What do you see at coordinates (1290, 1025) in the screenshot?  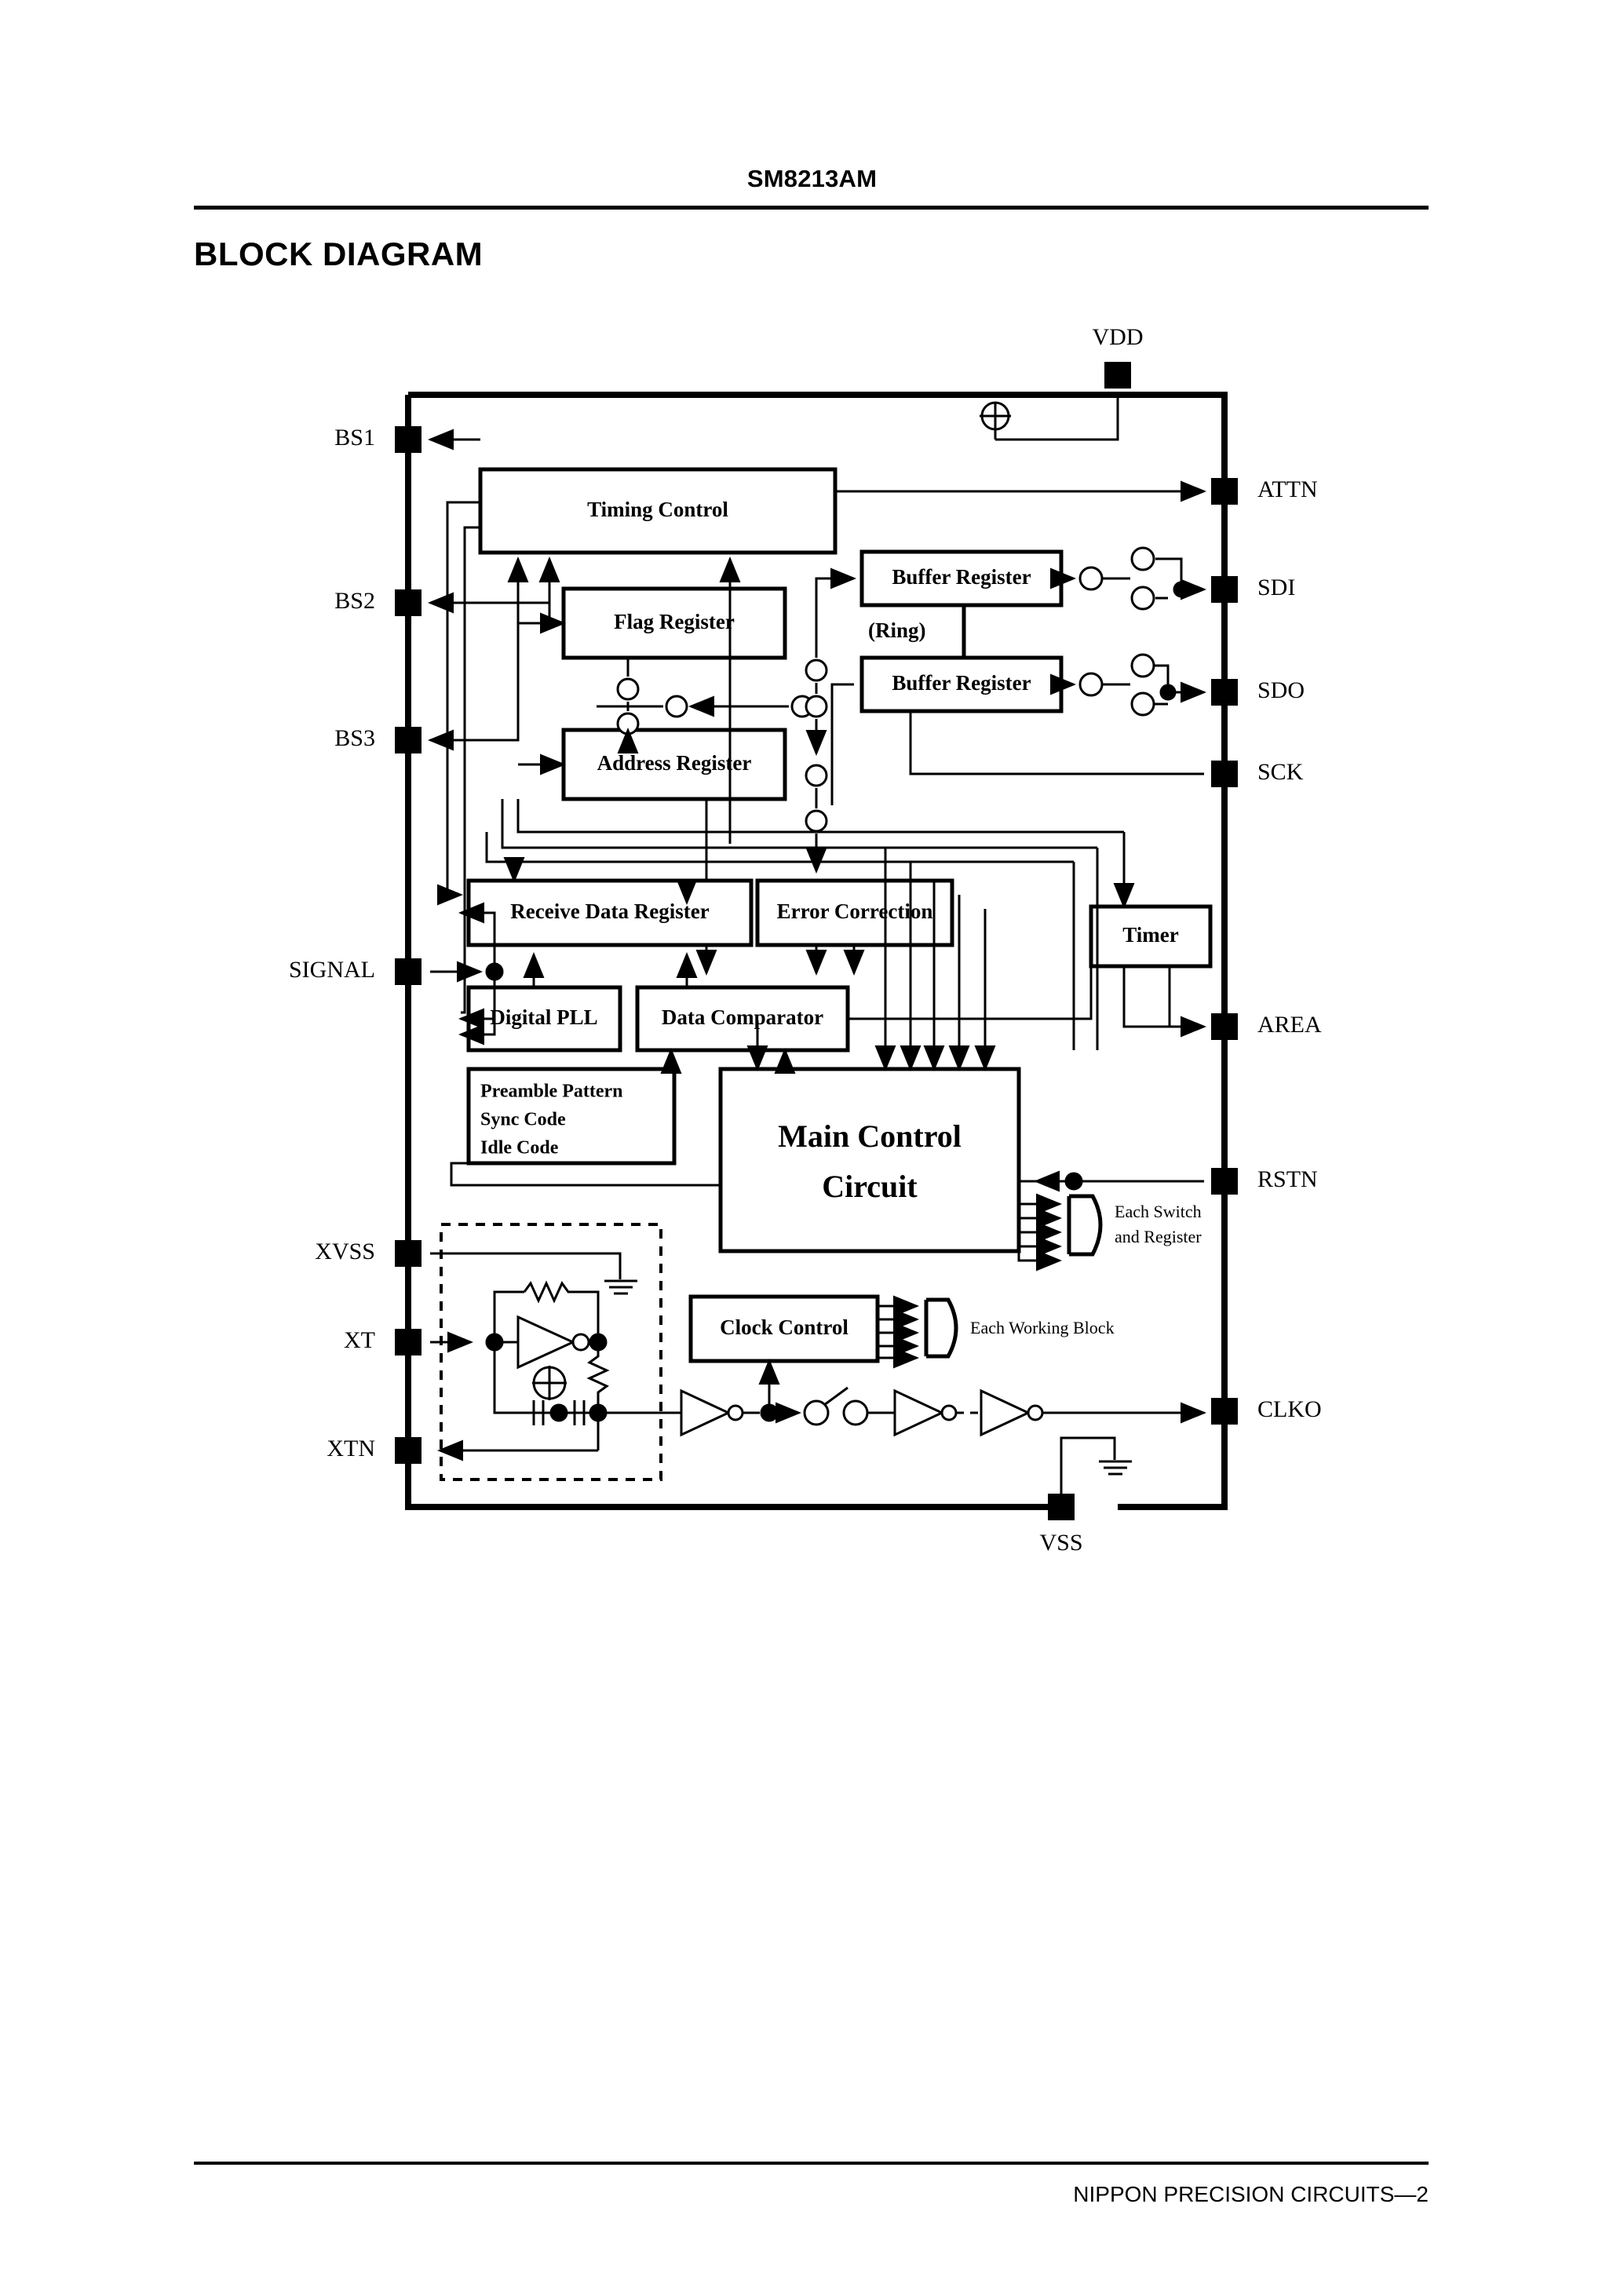 I see `pin-label-area: AREA` at bounding box center [1290, 1025].